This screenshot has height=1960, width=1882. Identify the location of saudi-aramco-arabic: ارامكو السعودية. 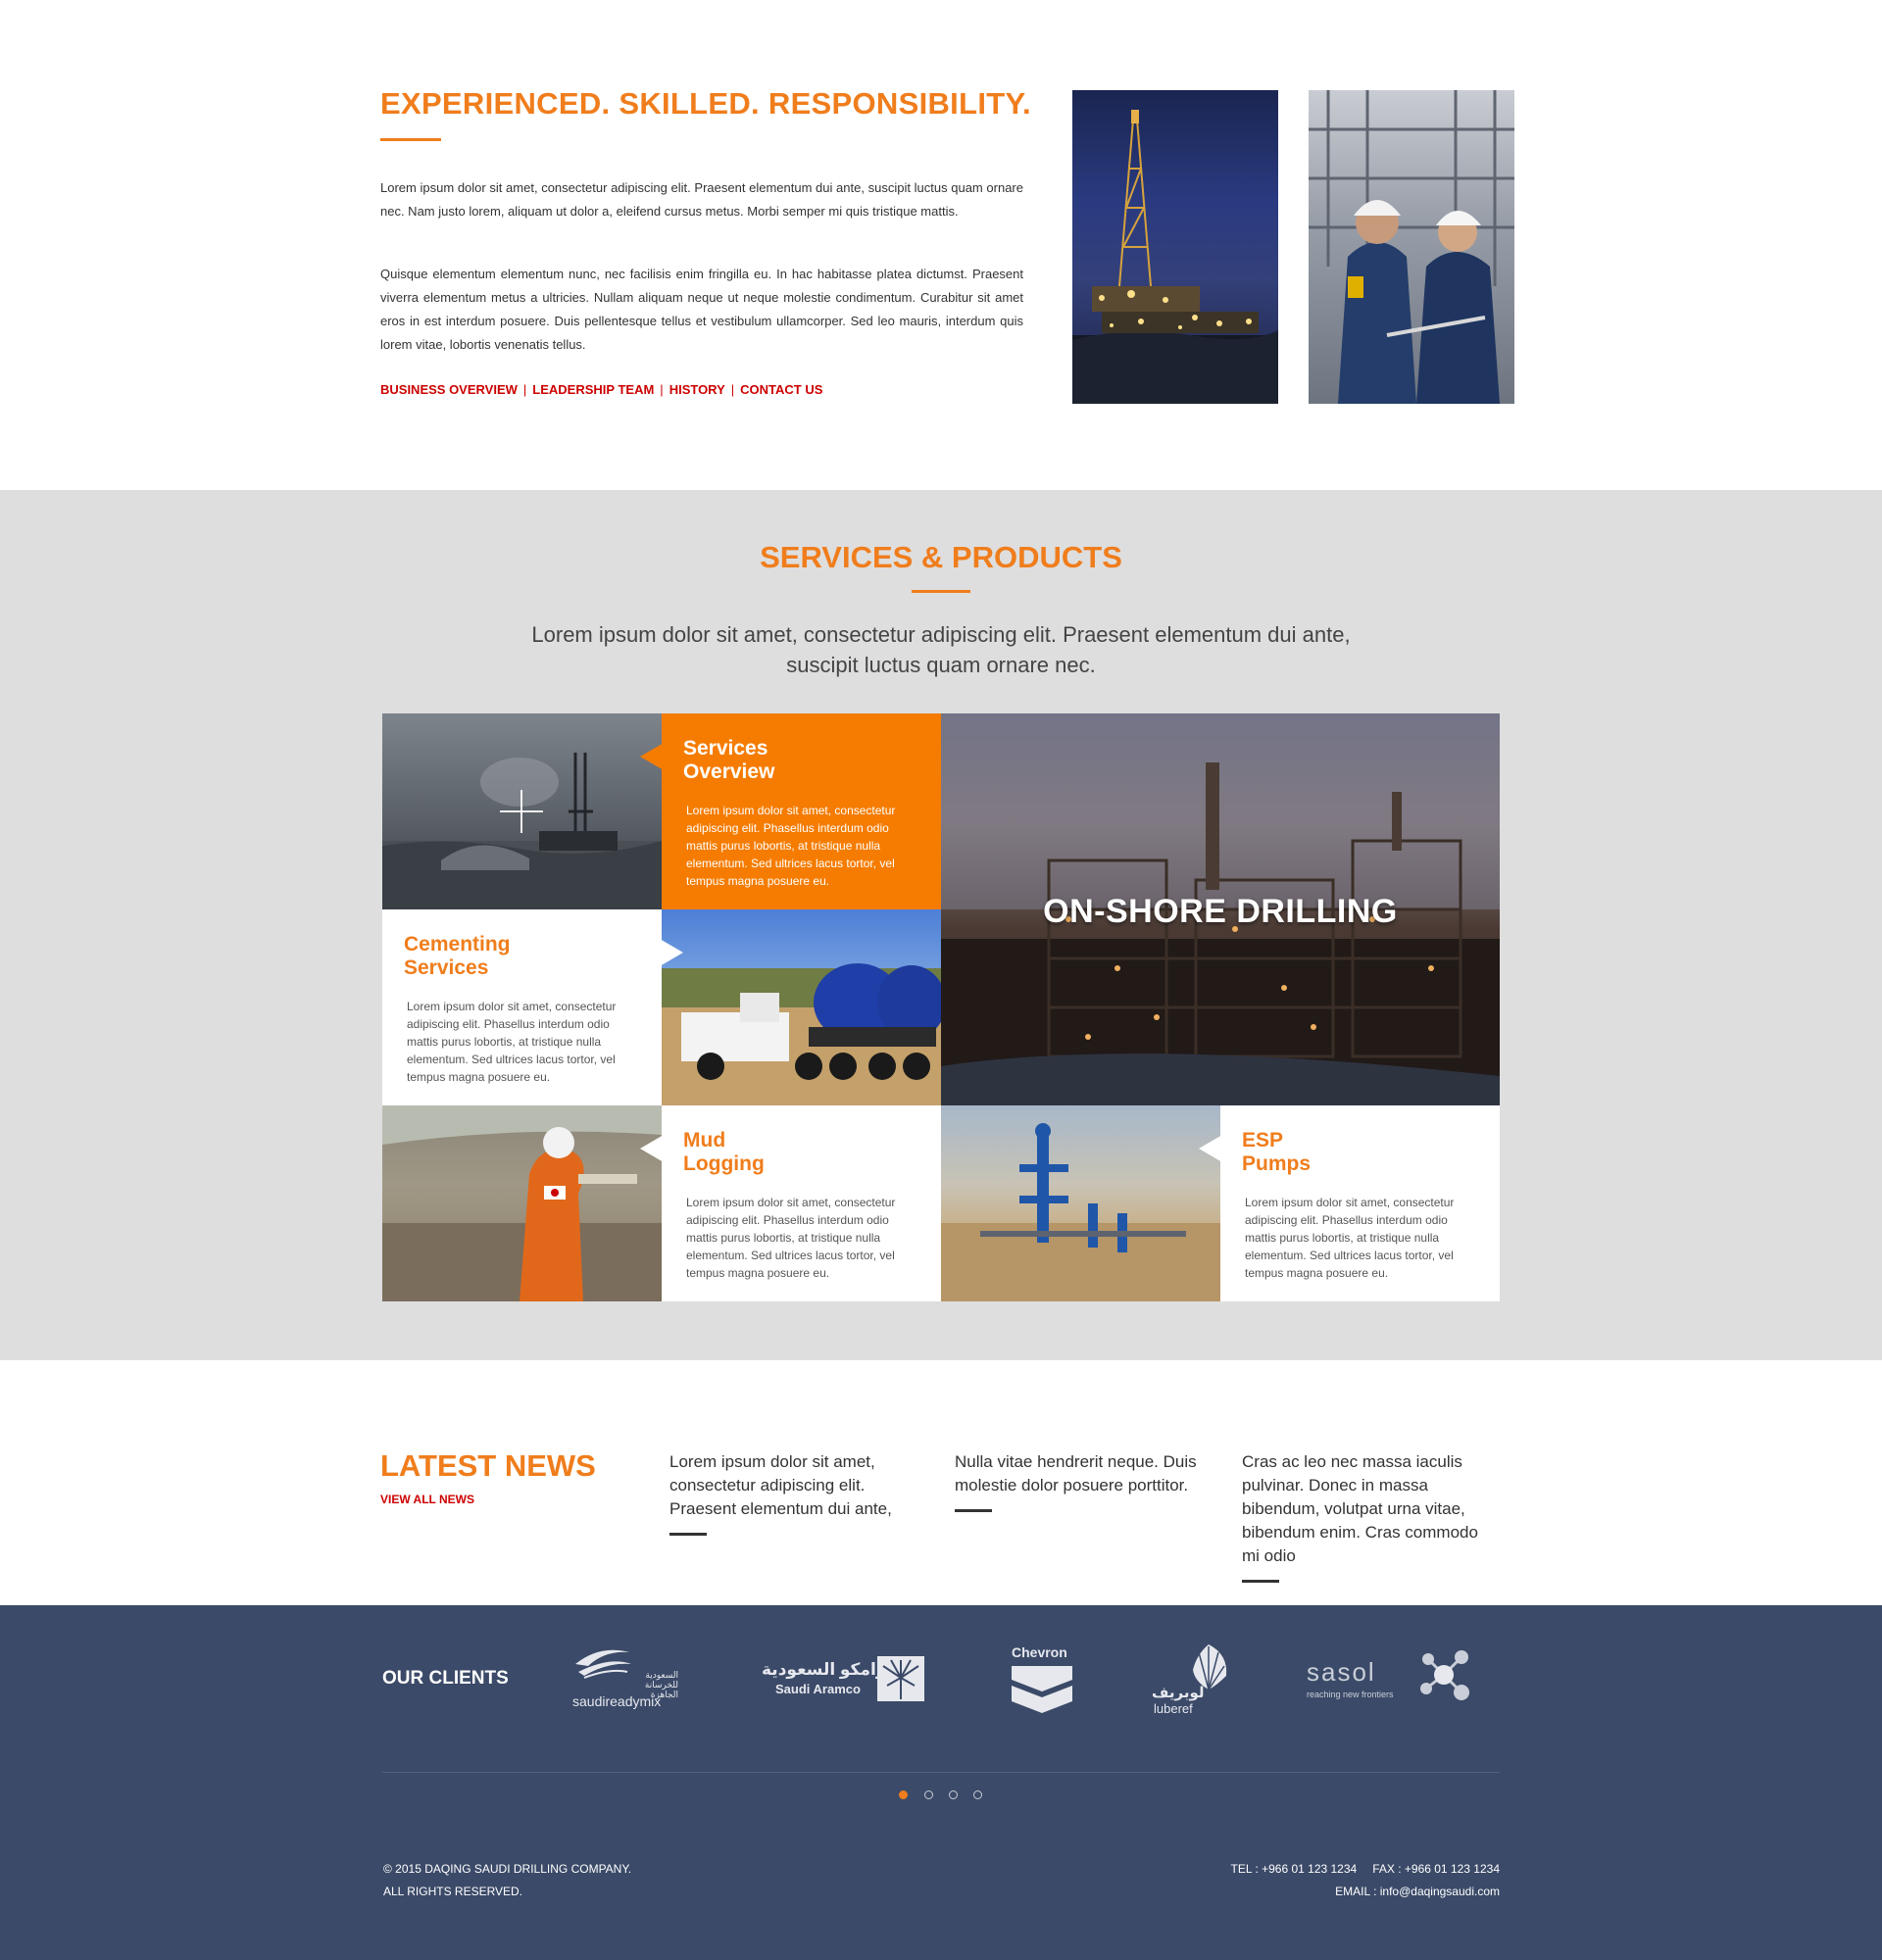
(827, 1669).